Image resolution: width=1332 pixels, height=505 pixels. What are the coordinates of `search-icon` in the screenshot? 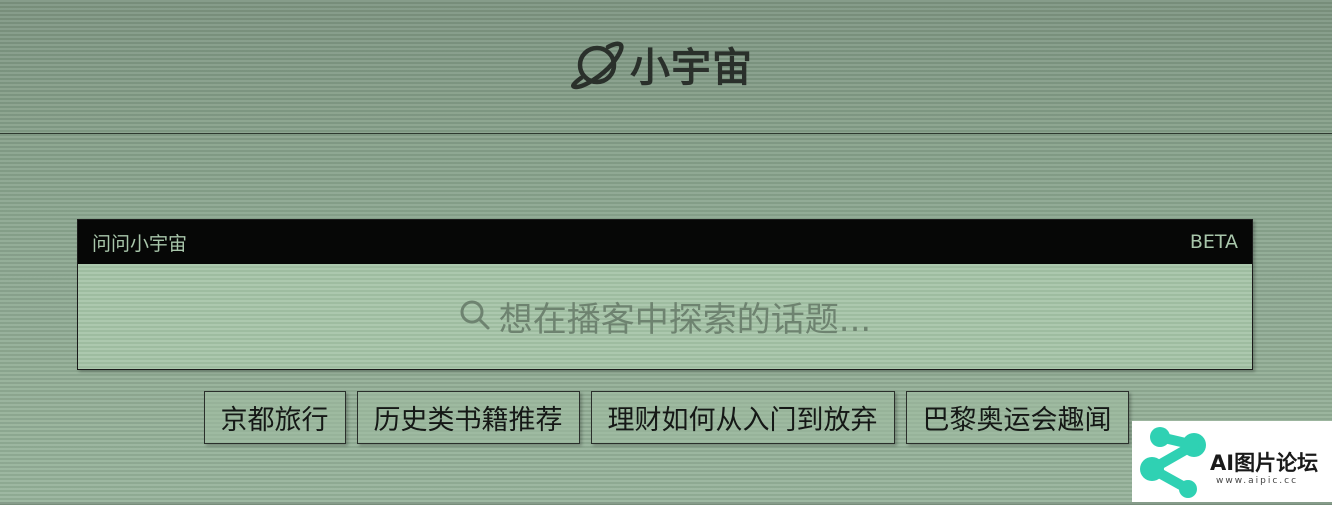 It's located at (475, 317).